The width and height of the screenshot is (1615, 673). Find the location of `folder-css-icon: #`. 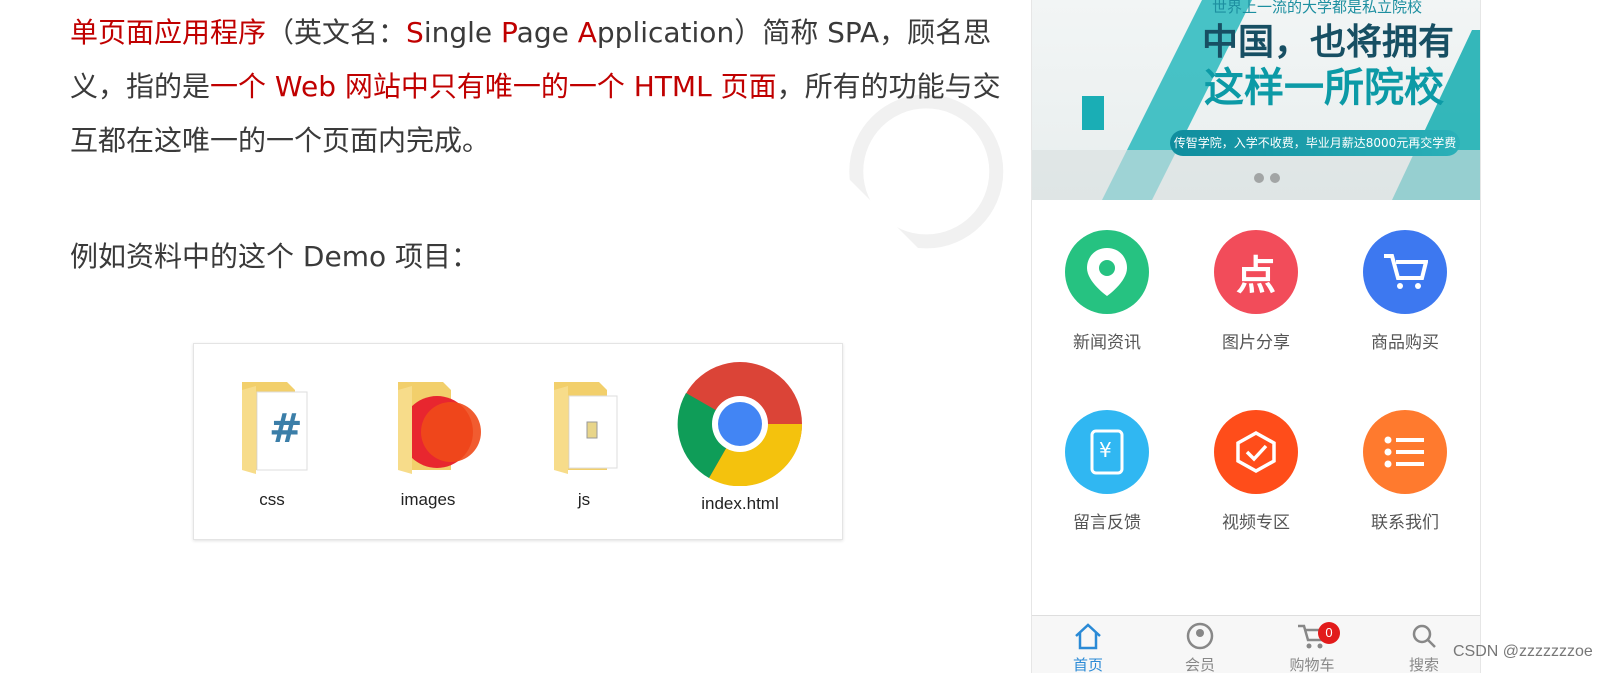

folder-css-icon: # is located at coordinates (275, 428).